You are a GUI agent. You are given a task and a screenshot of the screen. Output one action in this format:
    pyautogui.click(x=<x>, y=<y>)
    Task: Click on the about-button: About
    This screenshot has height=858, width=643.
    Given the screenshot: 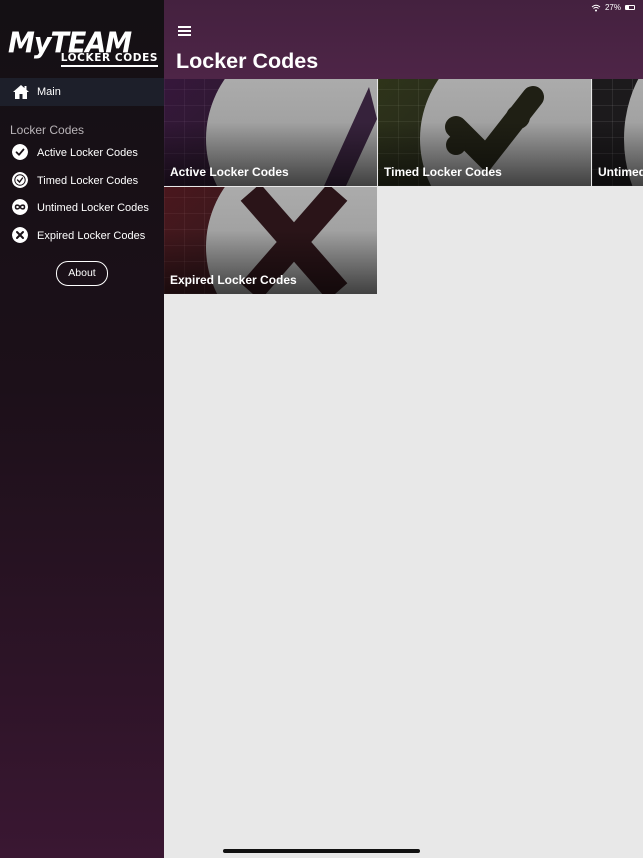 What is the action you would take?
    pyautogui.click(x=82, y=273)
    